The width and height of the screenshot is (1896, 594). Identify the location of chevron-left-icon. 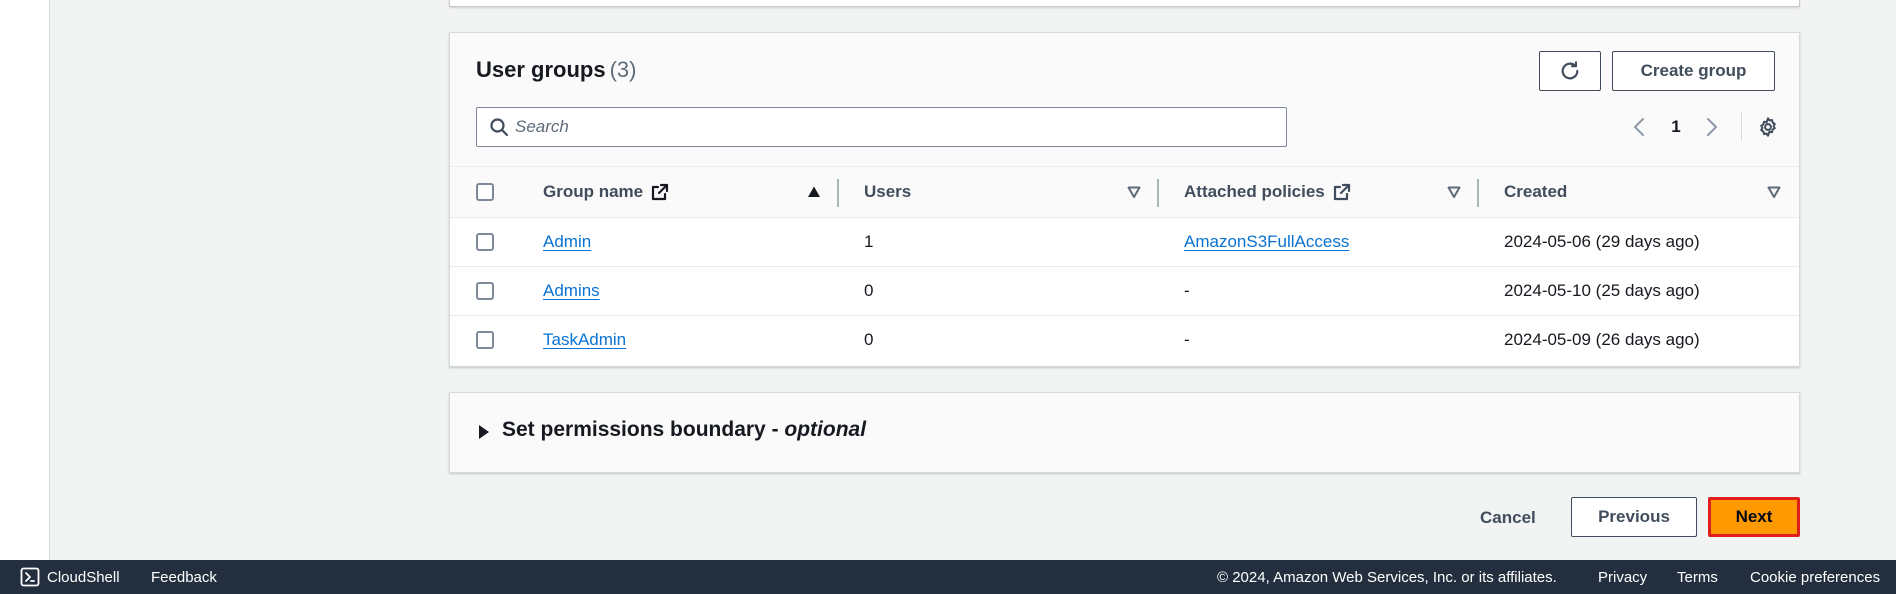
(1639, 127).